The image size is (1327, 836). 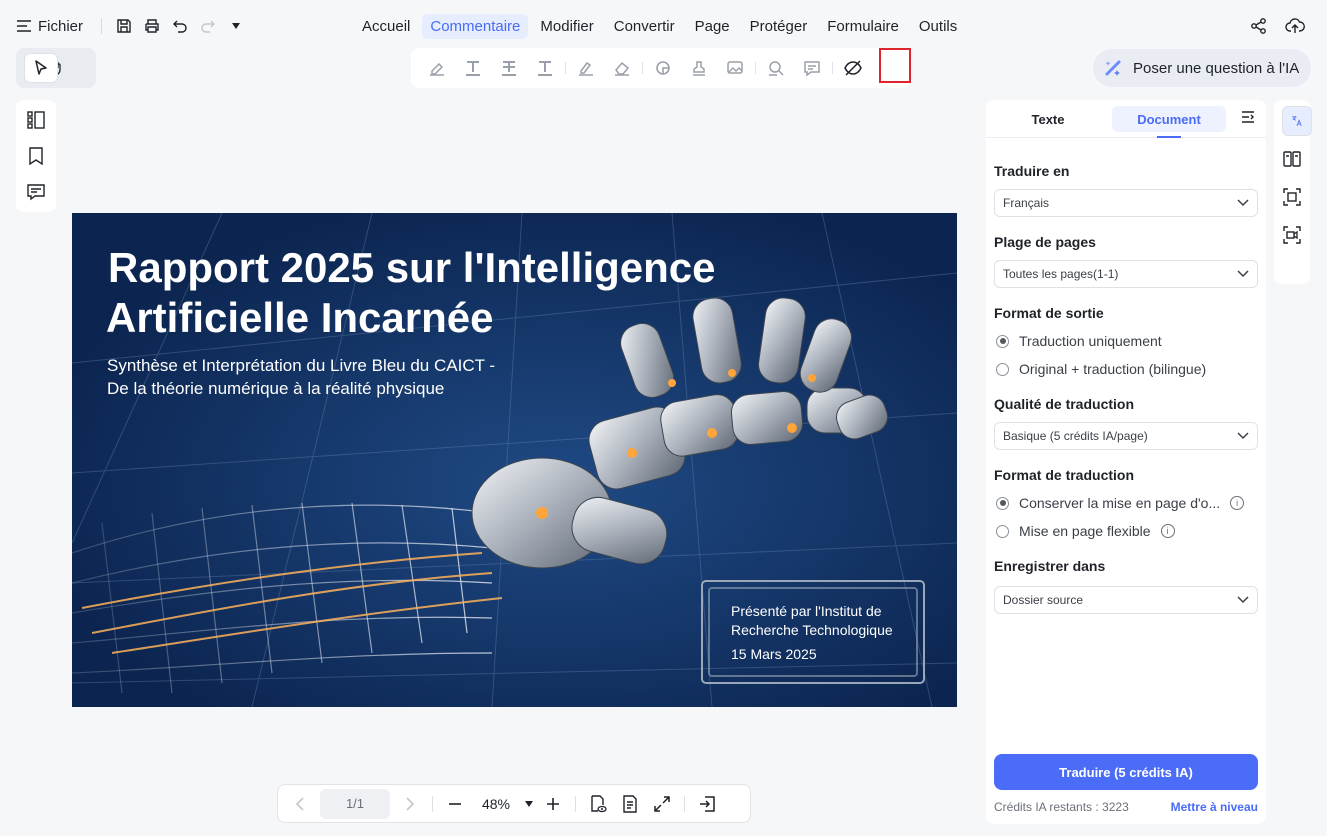 I want to click on menu-convertir: Convertir, so click(x=644, y=26).